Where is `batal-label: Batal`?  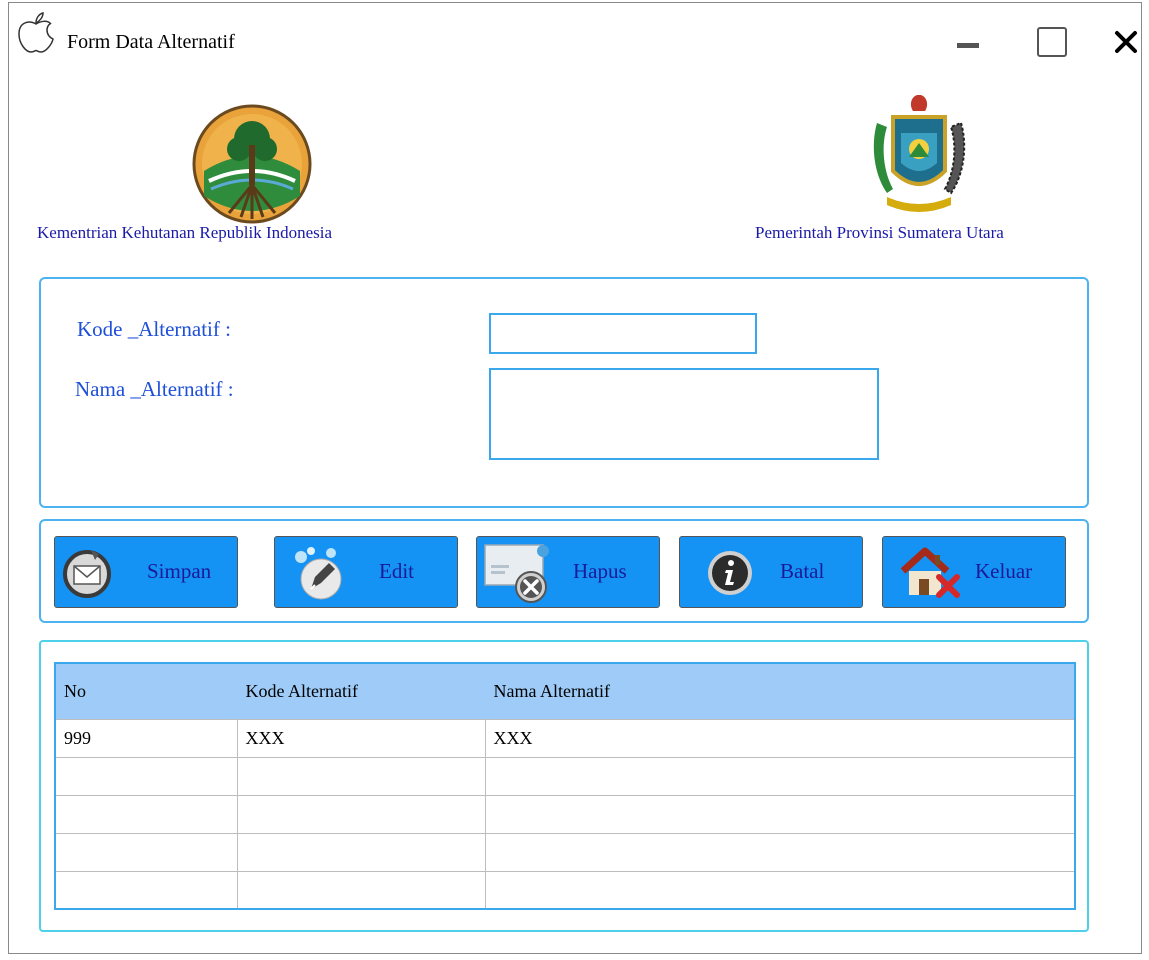 batal-label: Batal is located at coordinates (802, 571).